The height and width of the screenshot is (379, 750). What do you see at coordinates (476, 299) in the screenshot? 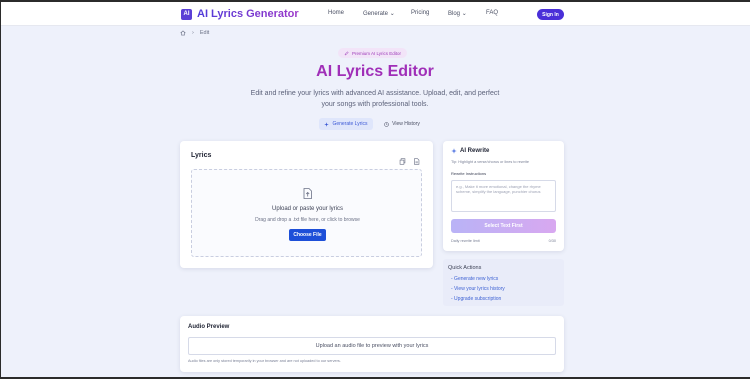
I see `quick-link-upgrade: - Upgrade subscription` at bounding box center [476, 299].